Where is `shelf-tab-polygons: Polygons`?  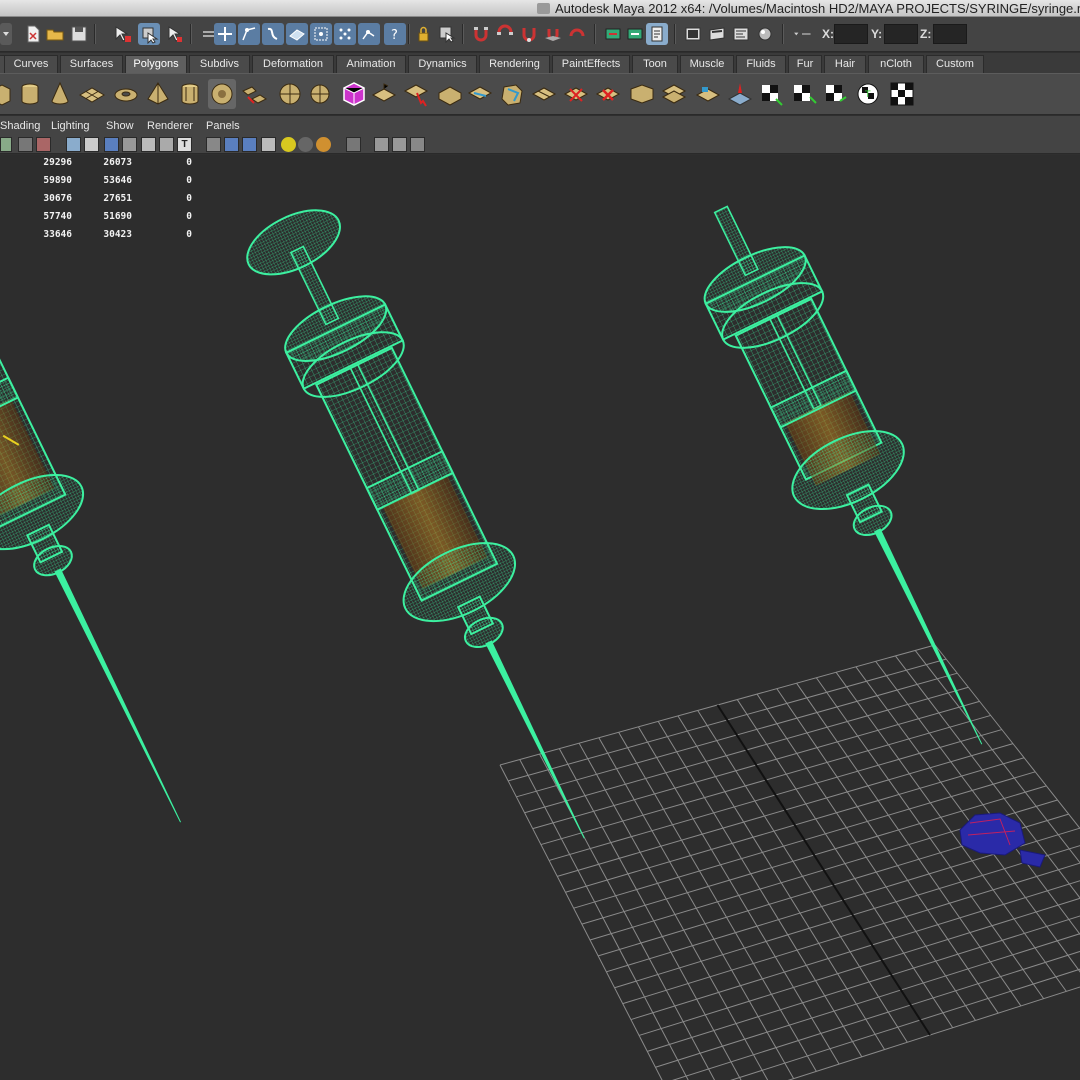 shelf-tab-polygons: Polygons is located at coordinates (156, 64).